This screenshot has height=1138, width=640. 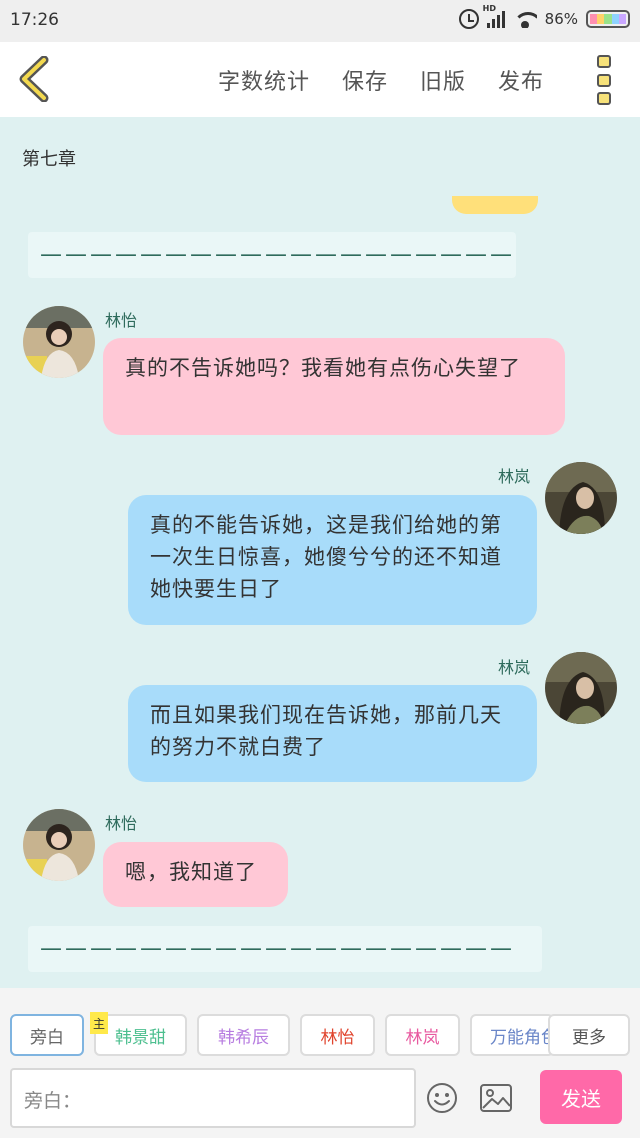 What do you see at coordinates (34, 20) in the screenshot?
I see `status-time: 17:26` at bounding box center [34, 20].